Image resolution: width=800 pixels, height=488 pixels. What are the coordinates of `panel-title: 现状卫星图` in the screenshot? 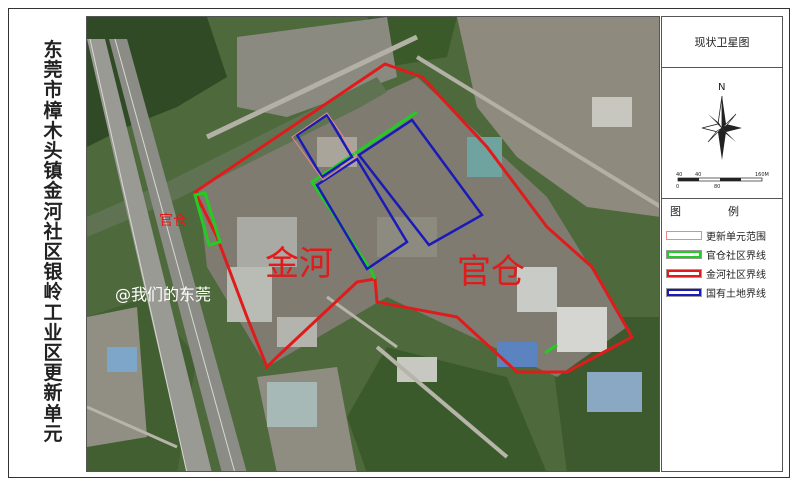 It's located at (722, 42).